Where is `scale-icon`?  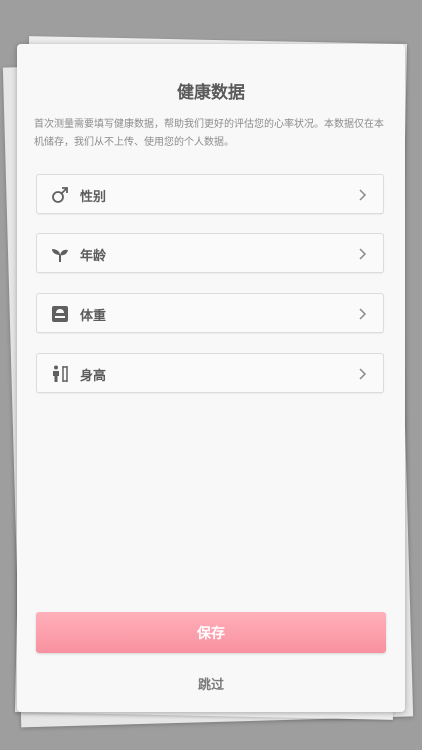 scale-icon is located at coordinates (60, 314).